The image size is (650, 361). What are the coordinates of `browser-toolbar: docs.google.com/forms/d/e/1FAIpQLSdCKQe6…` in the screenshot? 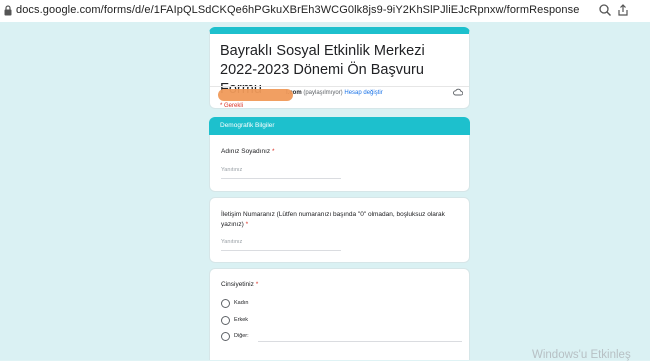 It's located at (325, 11).